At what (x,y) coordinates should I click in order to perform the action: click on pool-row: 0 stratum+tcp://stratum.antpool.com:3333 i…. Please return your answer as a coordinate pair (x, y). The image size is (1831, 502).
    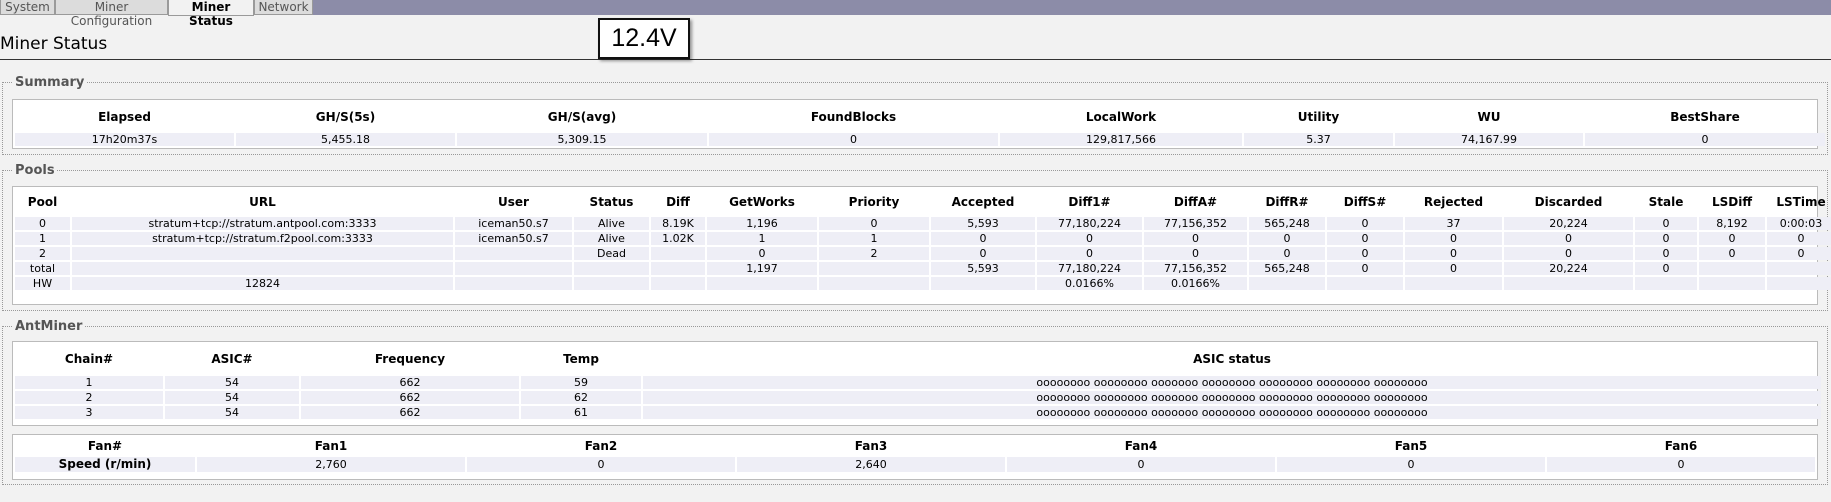
    Looking at the image, I should click on (923, 223).